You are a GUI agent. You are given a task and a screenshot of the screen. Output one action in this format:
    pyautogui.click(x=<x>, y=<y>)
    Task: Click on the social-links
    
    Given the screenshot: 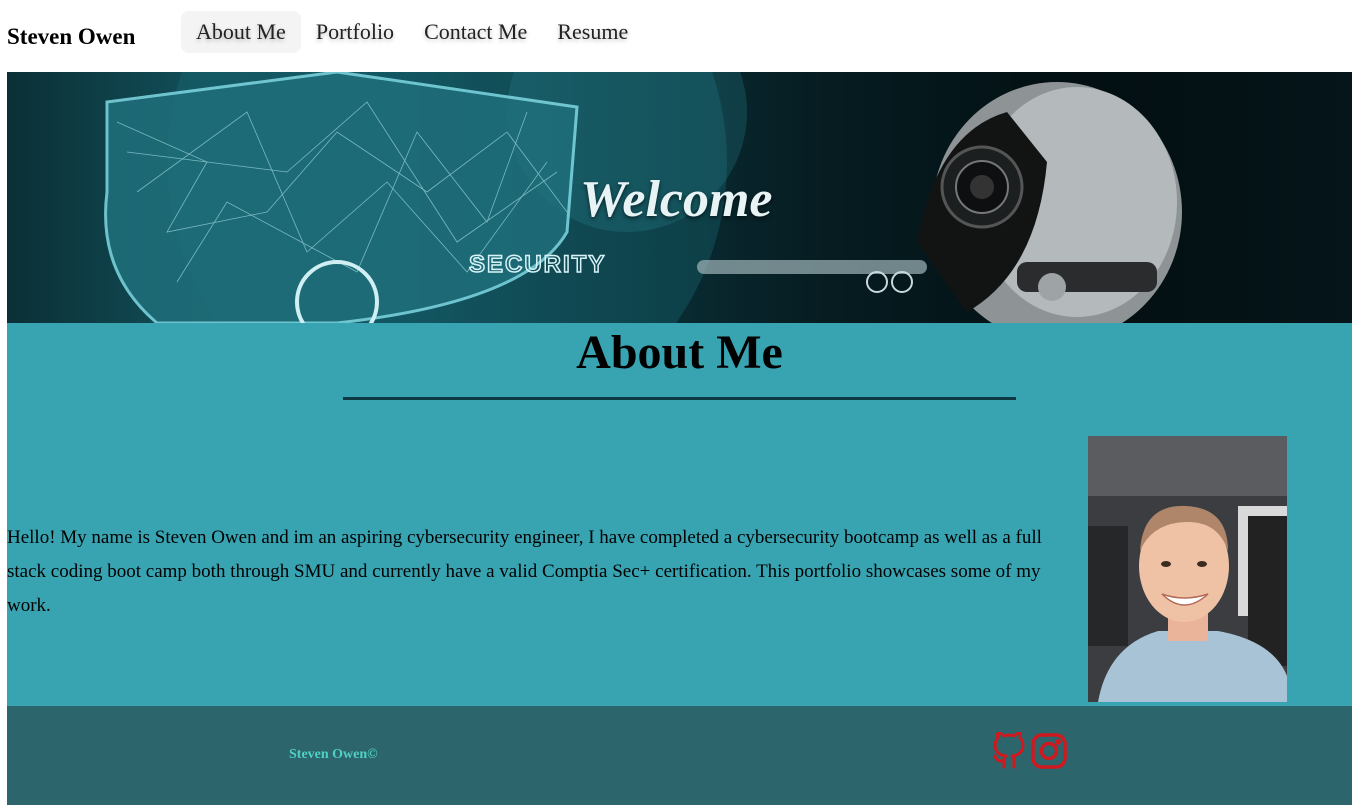 What is the action you would take?
    pyautogui.click(x=1029, y=750)
    